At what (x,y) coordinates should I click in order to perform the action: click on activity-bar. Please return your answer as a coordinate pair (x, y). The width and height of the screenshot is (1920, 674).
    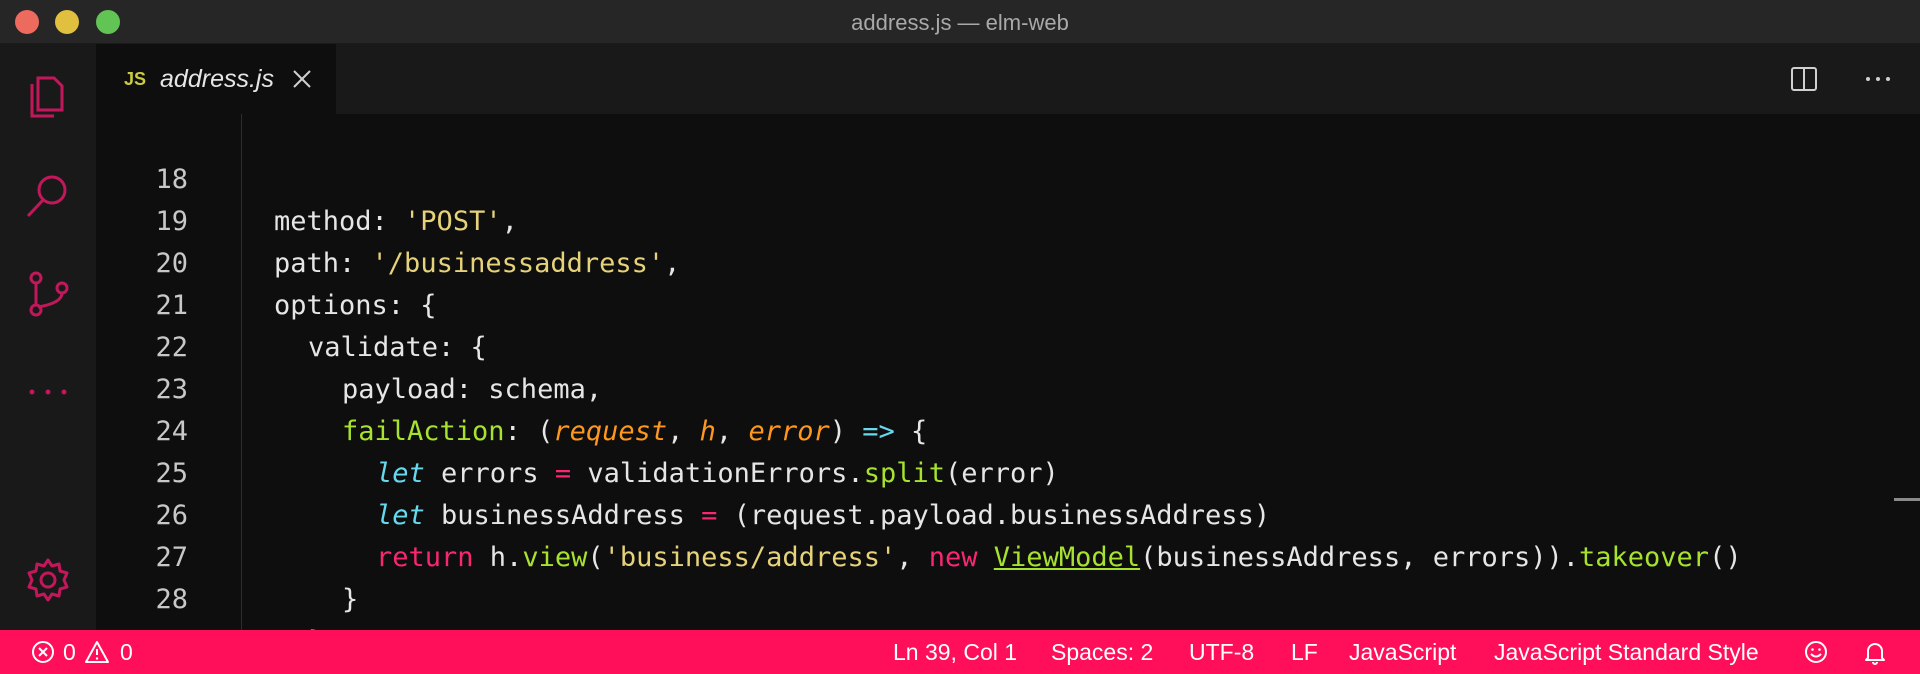
    Looking at the image, I should click on (48, 337).